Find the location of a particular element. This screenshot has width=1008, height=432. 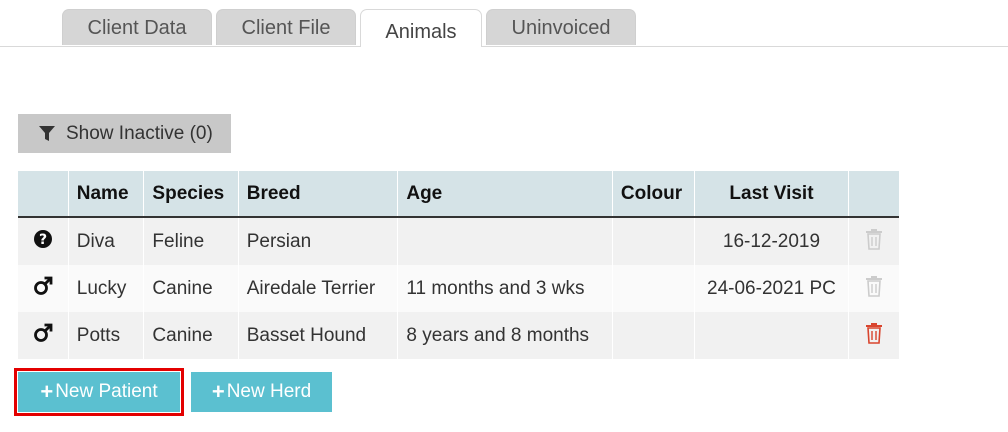

unknown-sex-icon: ? is located at coordinates (42, 238).